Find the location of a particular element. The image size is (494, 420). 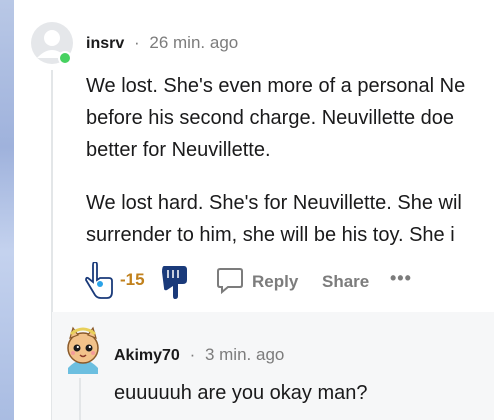

comment-line: better for Neuvillette. is located at coordinates (178, 150).